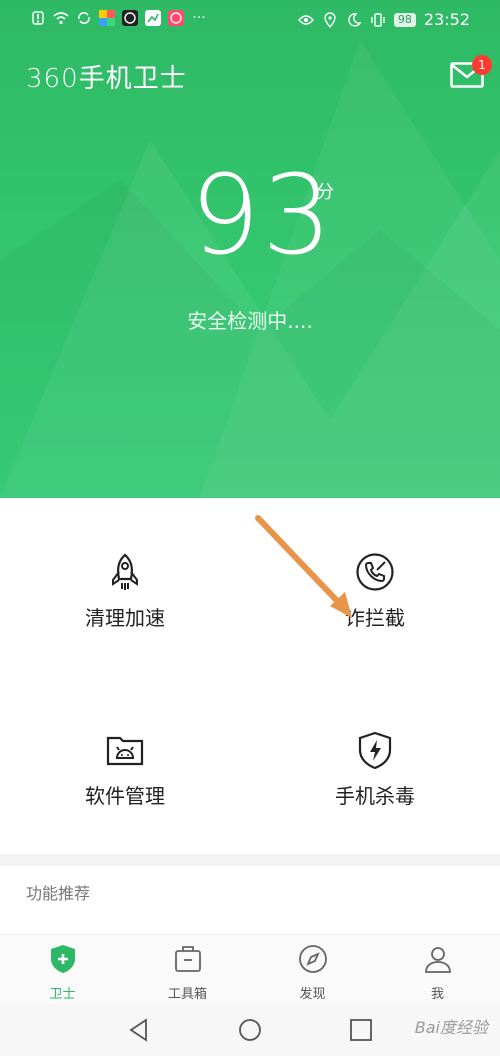 The width and height of the screenshot is (500, 1056). I want to click on location-icon, so click(330, 19).